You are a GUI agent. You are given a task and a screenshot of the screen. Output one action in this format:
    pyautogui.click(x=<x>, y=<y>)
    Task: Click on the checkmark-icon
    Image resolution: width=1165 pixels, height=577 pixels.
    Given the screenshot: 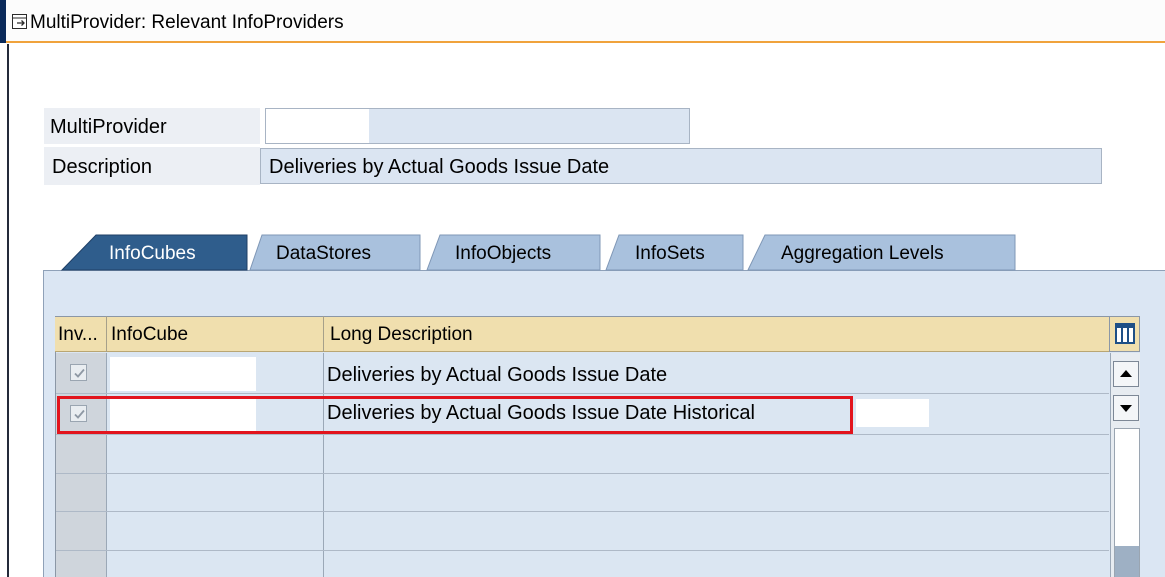 What is the action you would take?
    pyautogui.click(x=79, y=373)
    